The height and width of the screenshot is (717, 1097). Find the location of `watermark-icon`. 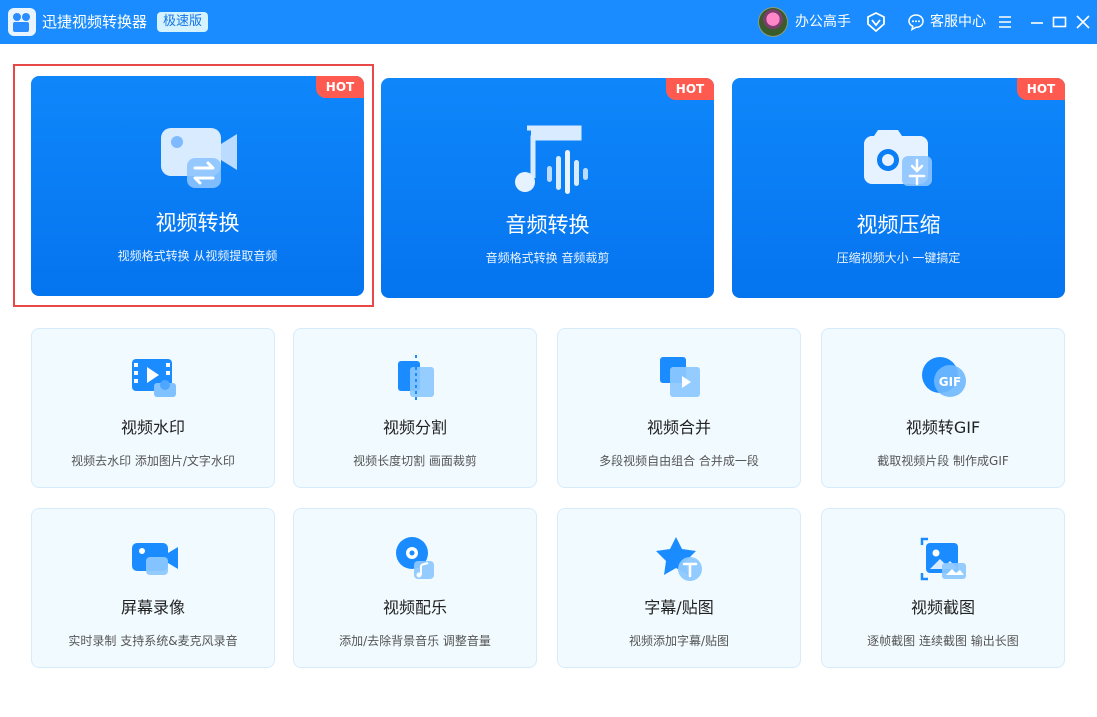

watermark-icon is located at coordinates (154, 378).